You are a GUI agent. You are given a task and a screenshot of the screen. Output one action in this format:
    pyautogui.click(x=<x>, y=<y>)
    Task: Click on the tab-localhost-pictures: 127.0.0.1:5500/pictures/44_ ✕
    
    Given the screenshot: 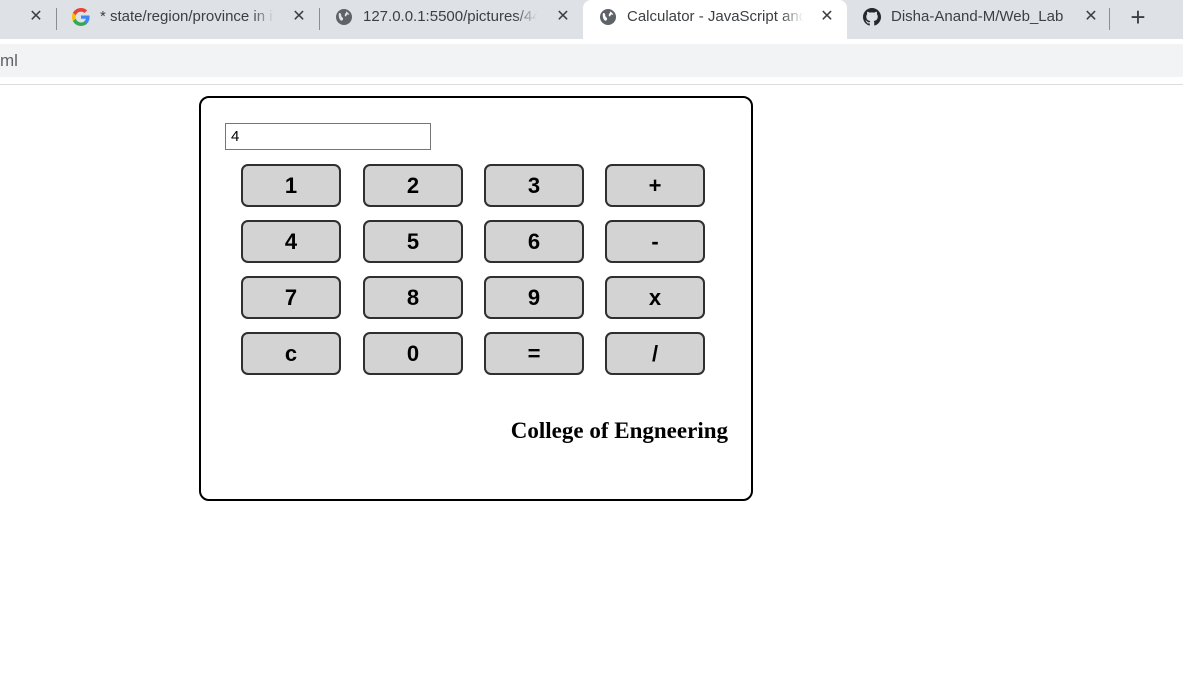 What is the action you would take?
    pyautogui.click(x=450, y=17)
    